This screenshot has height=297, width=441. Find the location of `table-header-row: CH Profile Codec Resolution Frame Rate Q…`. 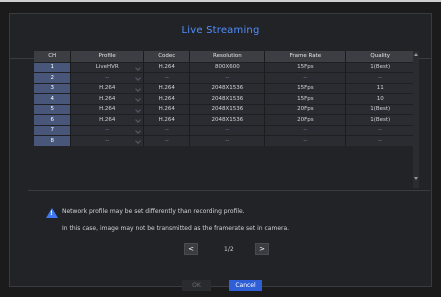

table-header-row: CH Profile Codec Resolution Frame Rate Q… is located at coordinates (224, 56).